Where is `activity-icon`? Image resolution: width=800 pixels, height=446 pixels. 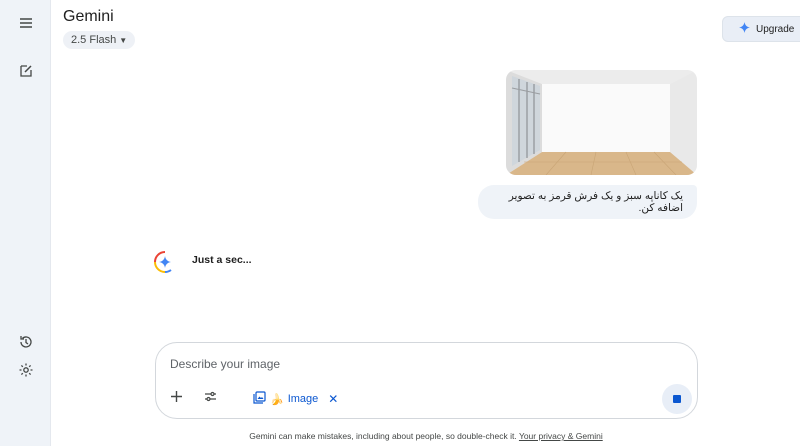
activity-icon is located at coordinates (26, 344).